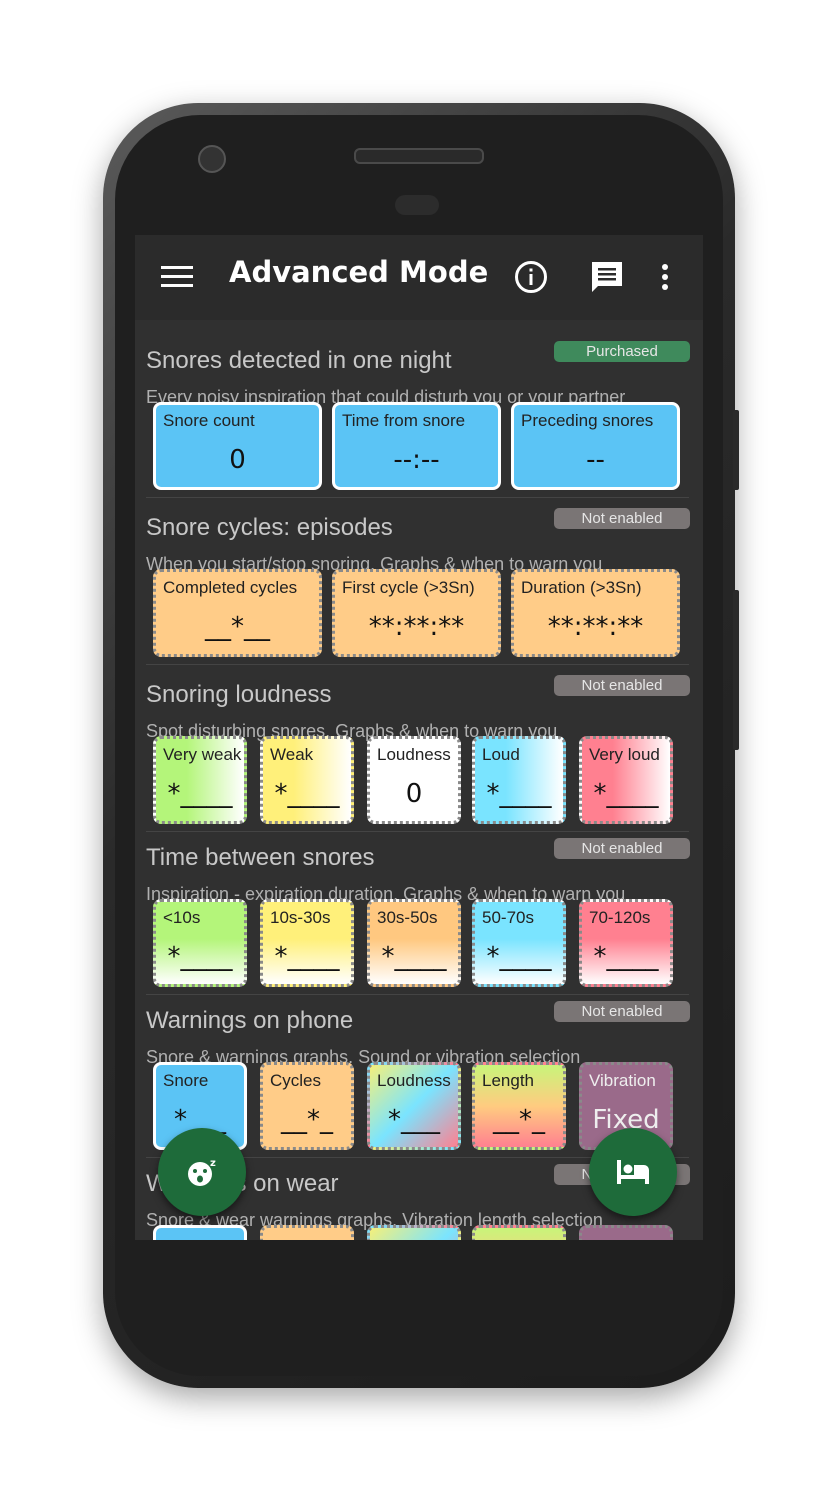 The image size is (840, 1490). What do you see at coordinates (414, 1120) in the screenshot?
I see `tile-value: *___` at bounding box center [414, 1120].